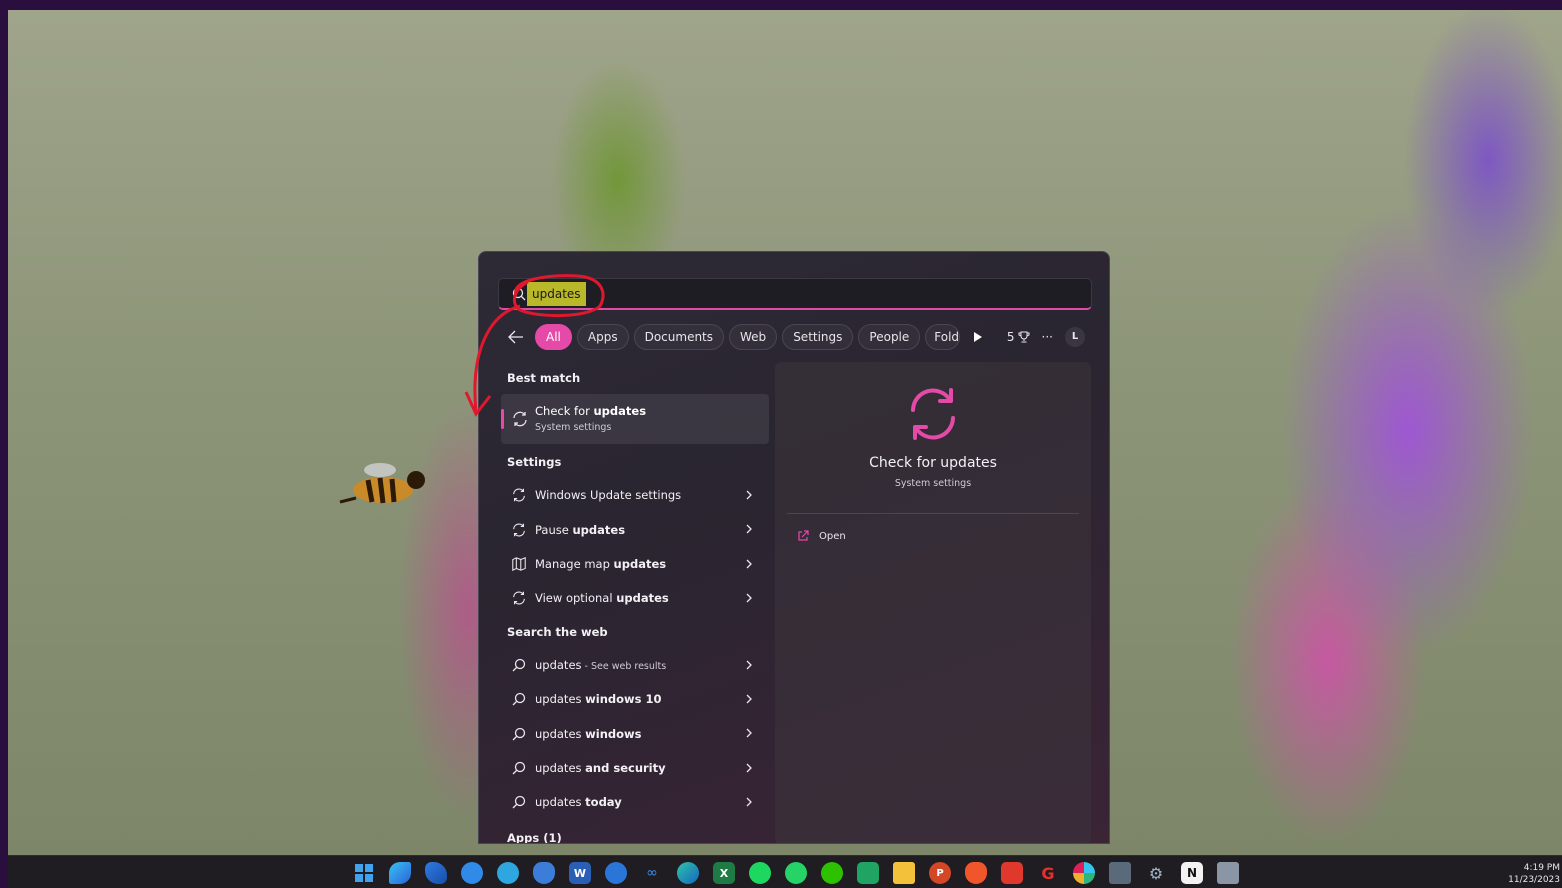 This screenshot has height=888, width=1562. I want to click on web-result-item: updates windows, so click(635, 733).